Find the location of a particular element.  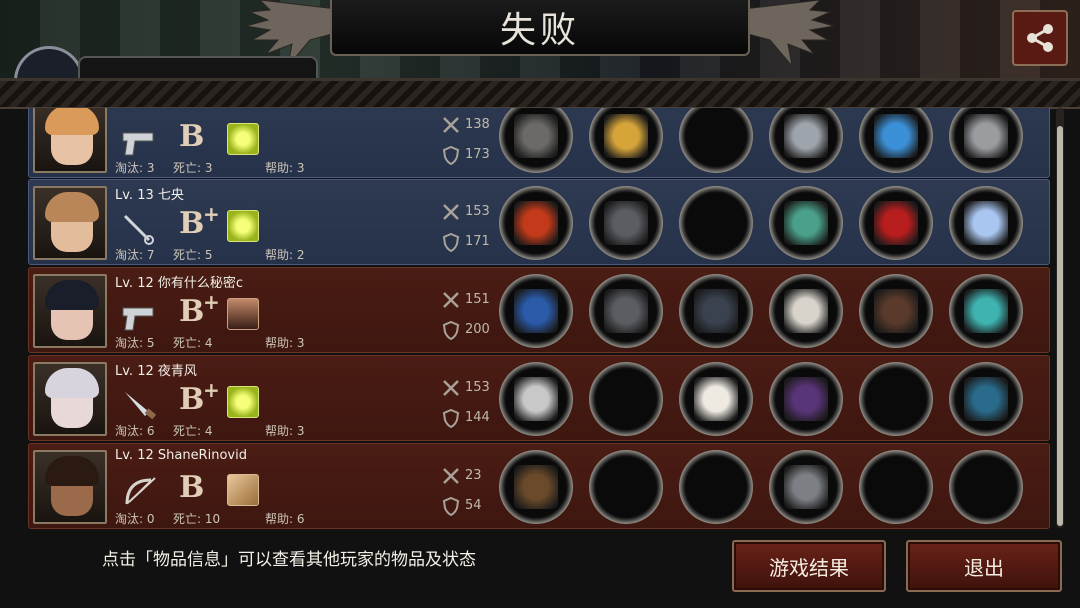

player-row: Lv. 12 你有什么秘密c B + 淘汰: 5 死亡: 4 帮助: 3 151 200 is located at coordinates (539, 310).